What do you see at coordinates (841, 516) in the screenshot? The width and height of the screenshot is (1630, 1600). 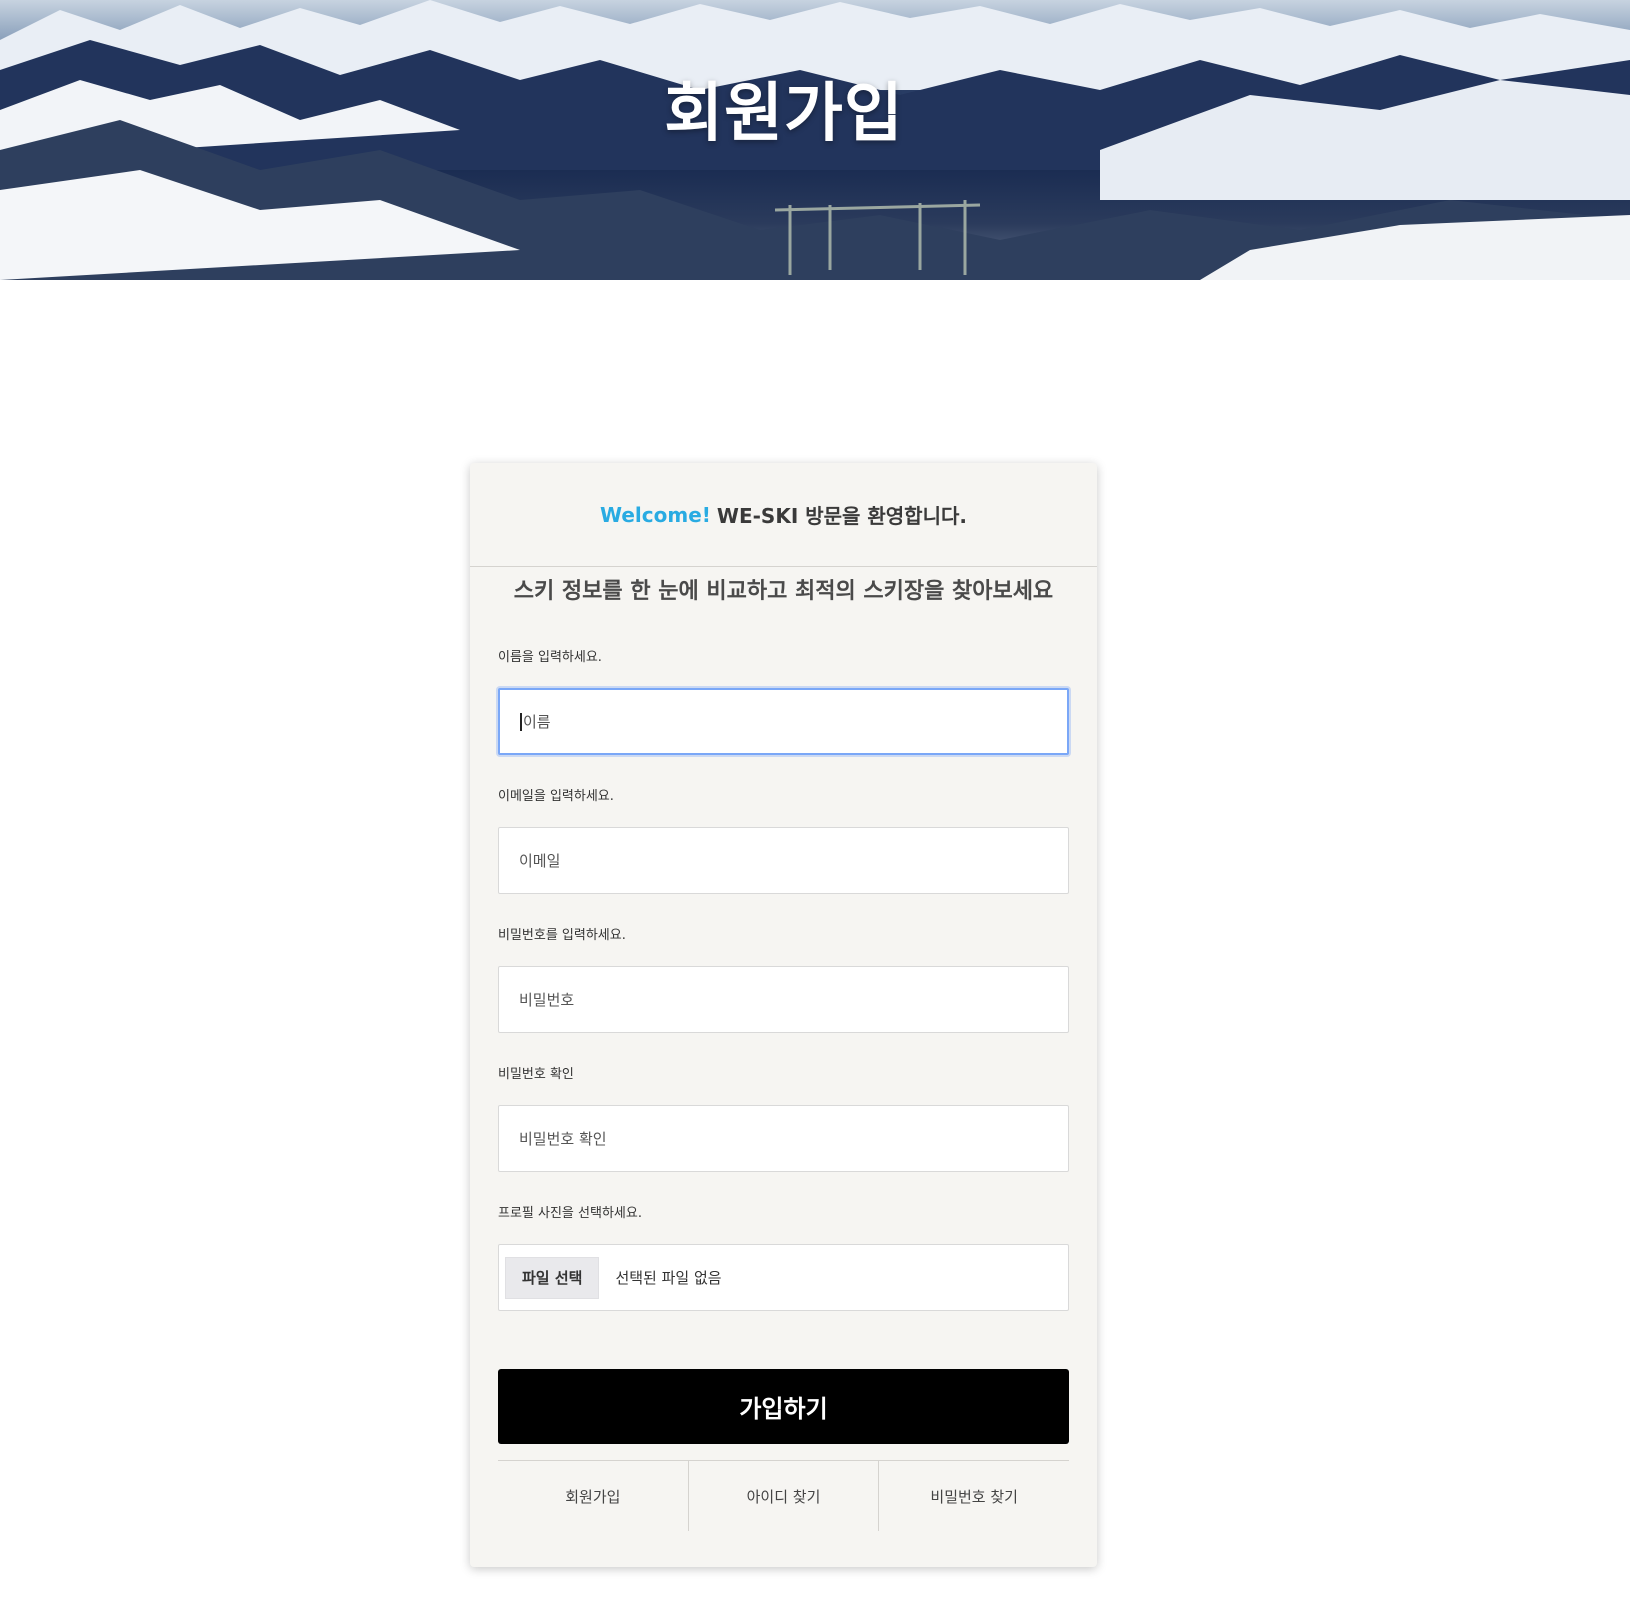 I see `welcome-text: WE-SKI 방문을 환영합니다.` at bounding box center [841, 516].